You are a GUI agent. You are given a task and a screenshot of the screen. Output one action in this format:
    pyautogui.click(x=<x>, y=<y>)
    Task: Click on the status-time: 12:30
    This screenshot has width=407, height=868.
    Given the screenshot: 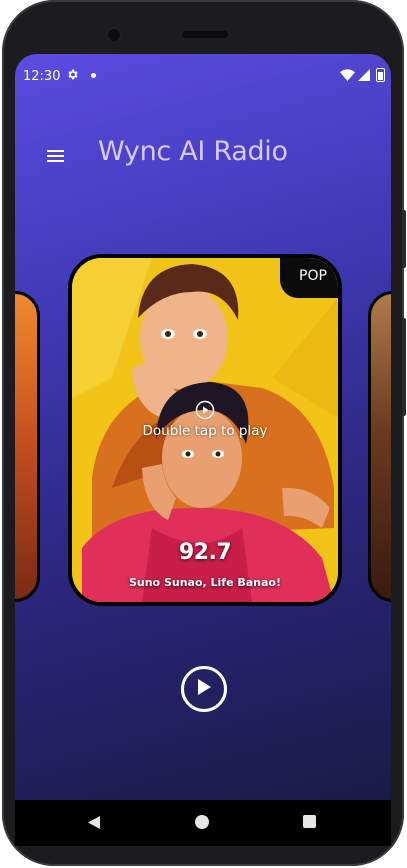 What is the action you would take?
    pyautogui.click(x=42, y=76)
    